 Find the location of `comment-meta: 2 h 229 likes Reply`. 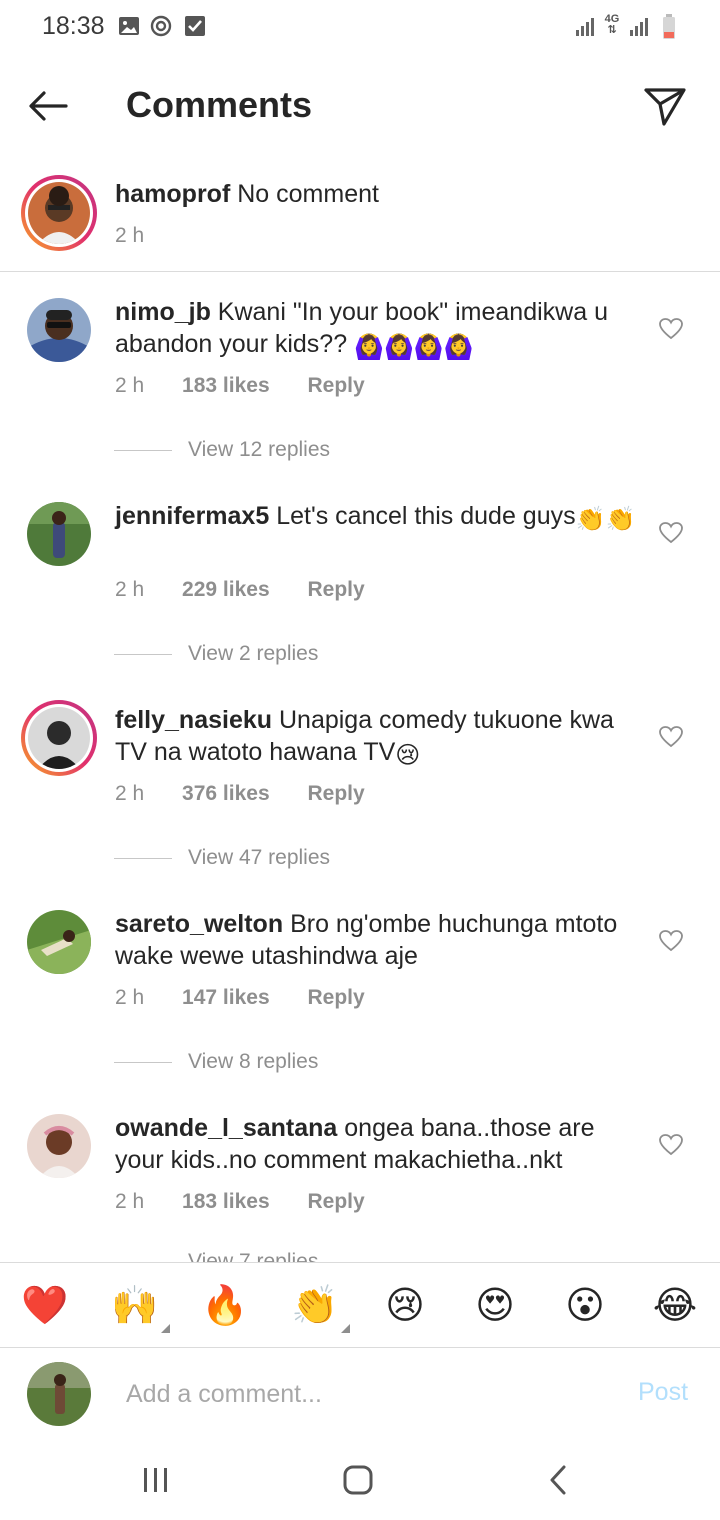

comment-meta: 2 h 229 likes Reply is located at coordinates (256, 590).